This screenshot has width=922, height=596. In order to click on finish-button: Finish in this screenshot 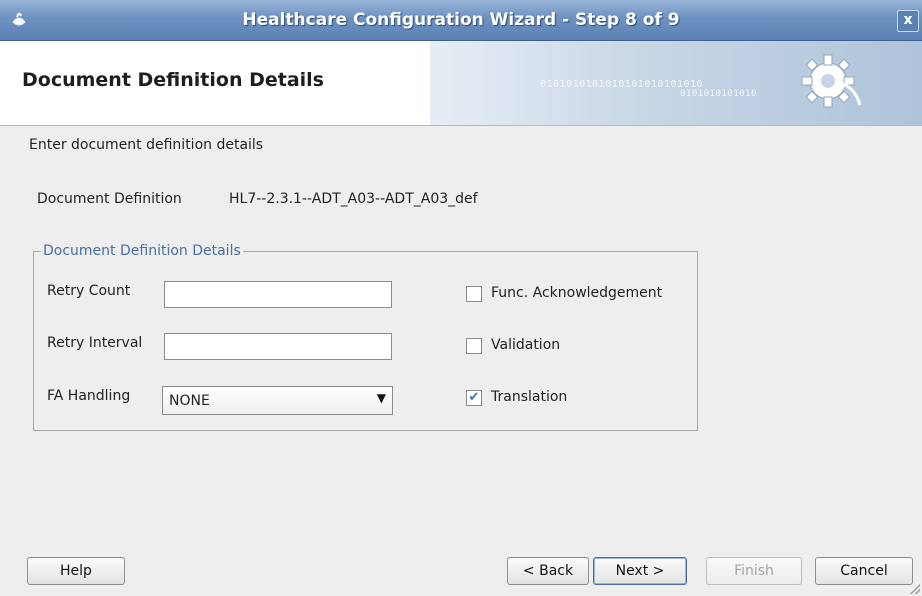, I will do `click(754, 571)`.